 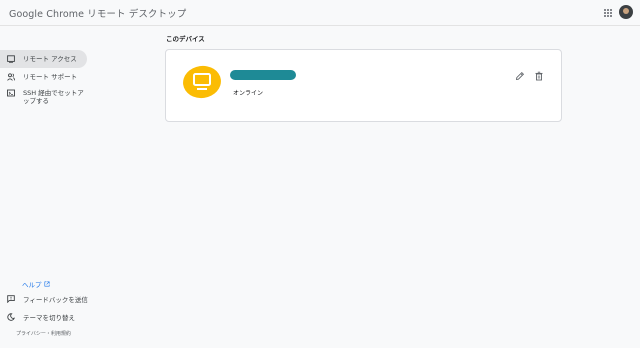 What do you see at coordinates (26, 14) in the screenshot?
I see `brand-google: Google` at bounding box center [26, 14].